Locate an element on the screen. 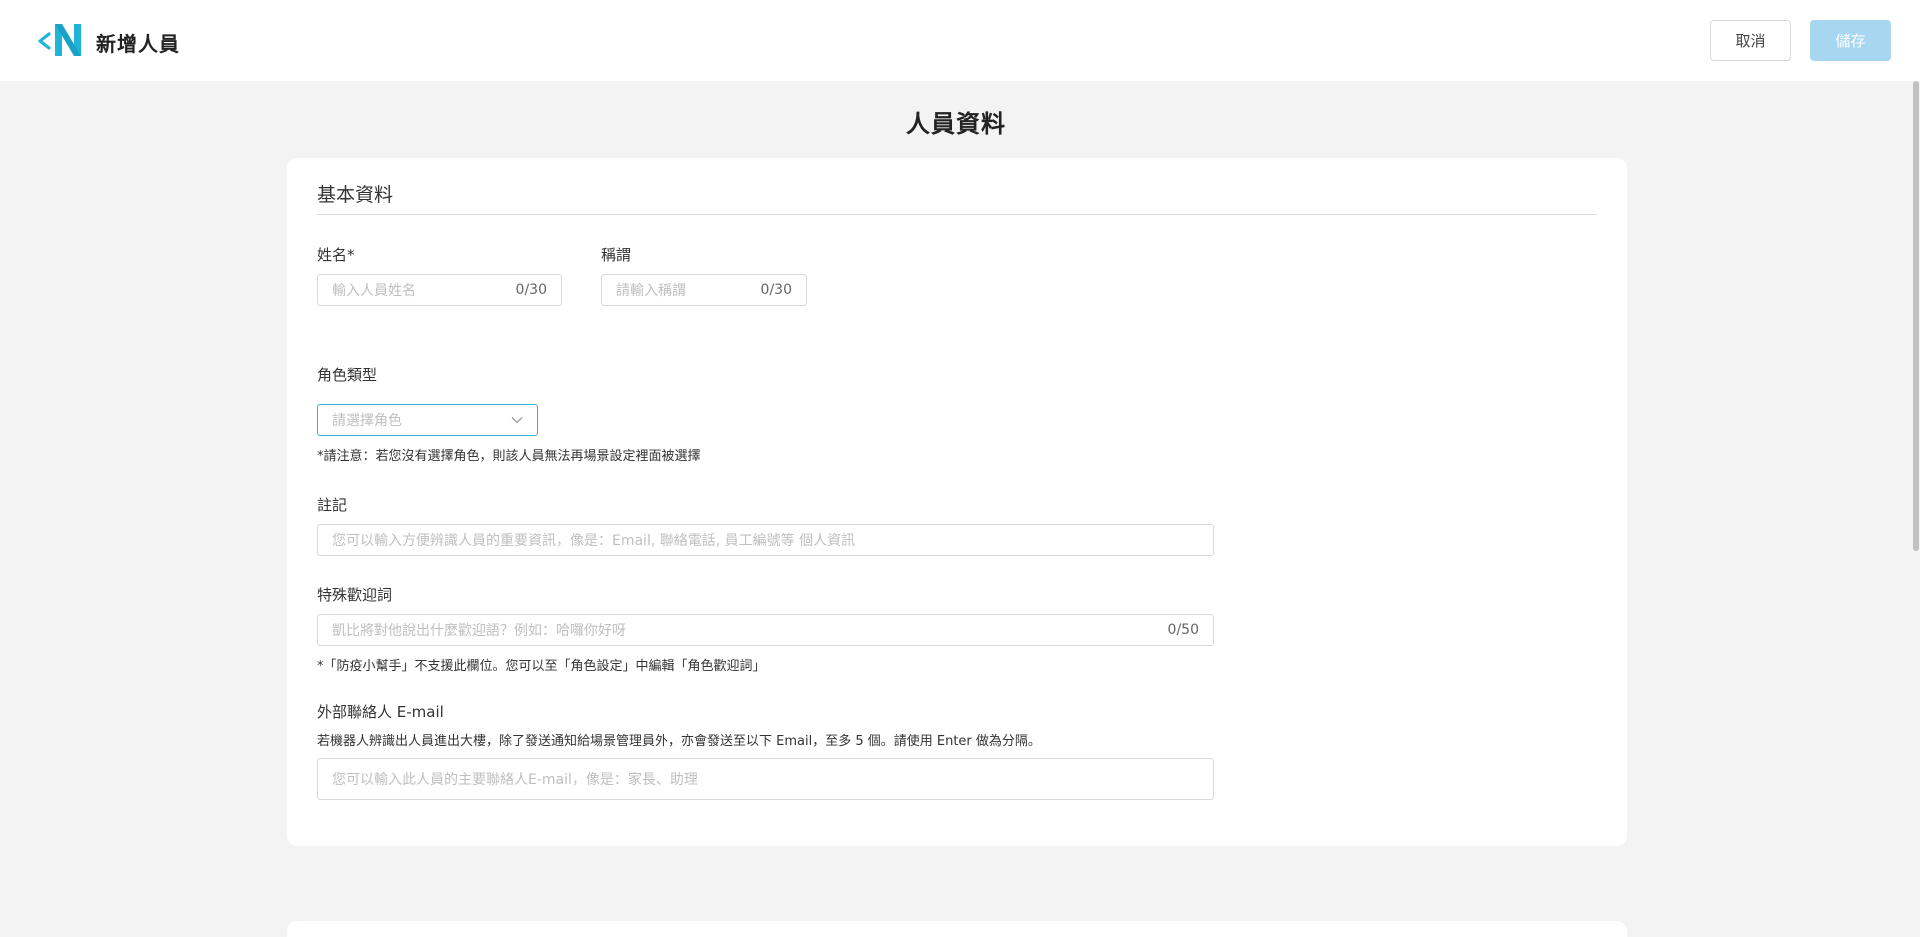 Image resolution: width=1920 pixels, height=937 pixels. external-email-label: 外部聯絡人 E-mail is located at coordinates (380, 712).